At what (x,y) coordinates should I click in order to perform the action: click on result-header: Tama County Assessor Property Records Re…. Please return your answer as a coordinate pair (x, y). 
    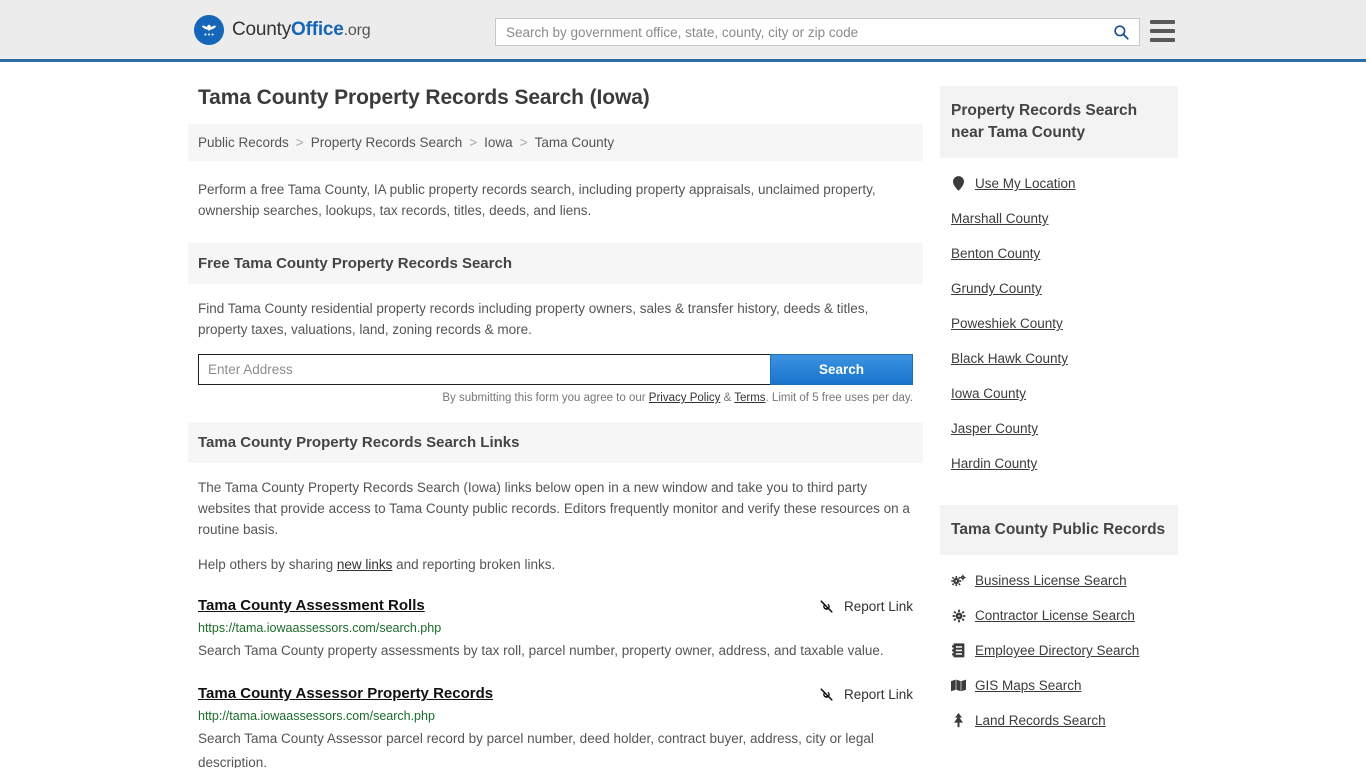
    Looking at the image, I should click on (555, 694).